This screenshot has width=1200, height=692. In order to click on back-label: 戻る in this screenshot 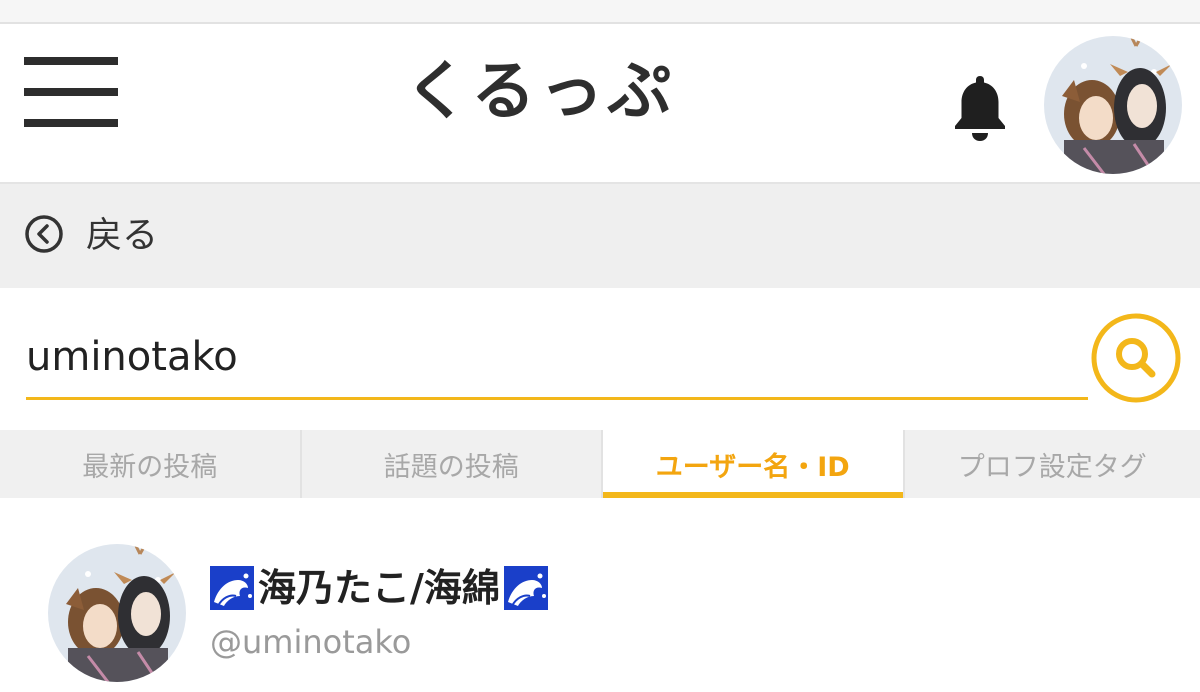, I will do `click(122, 235)`.